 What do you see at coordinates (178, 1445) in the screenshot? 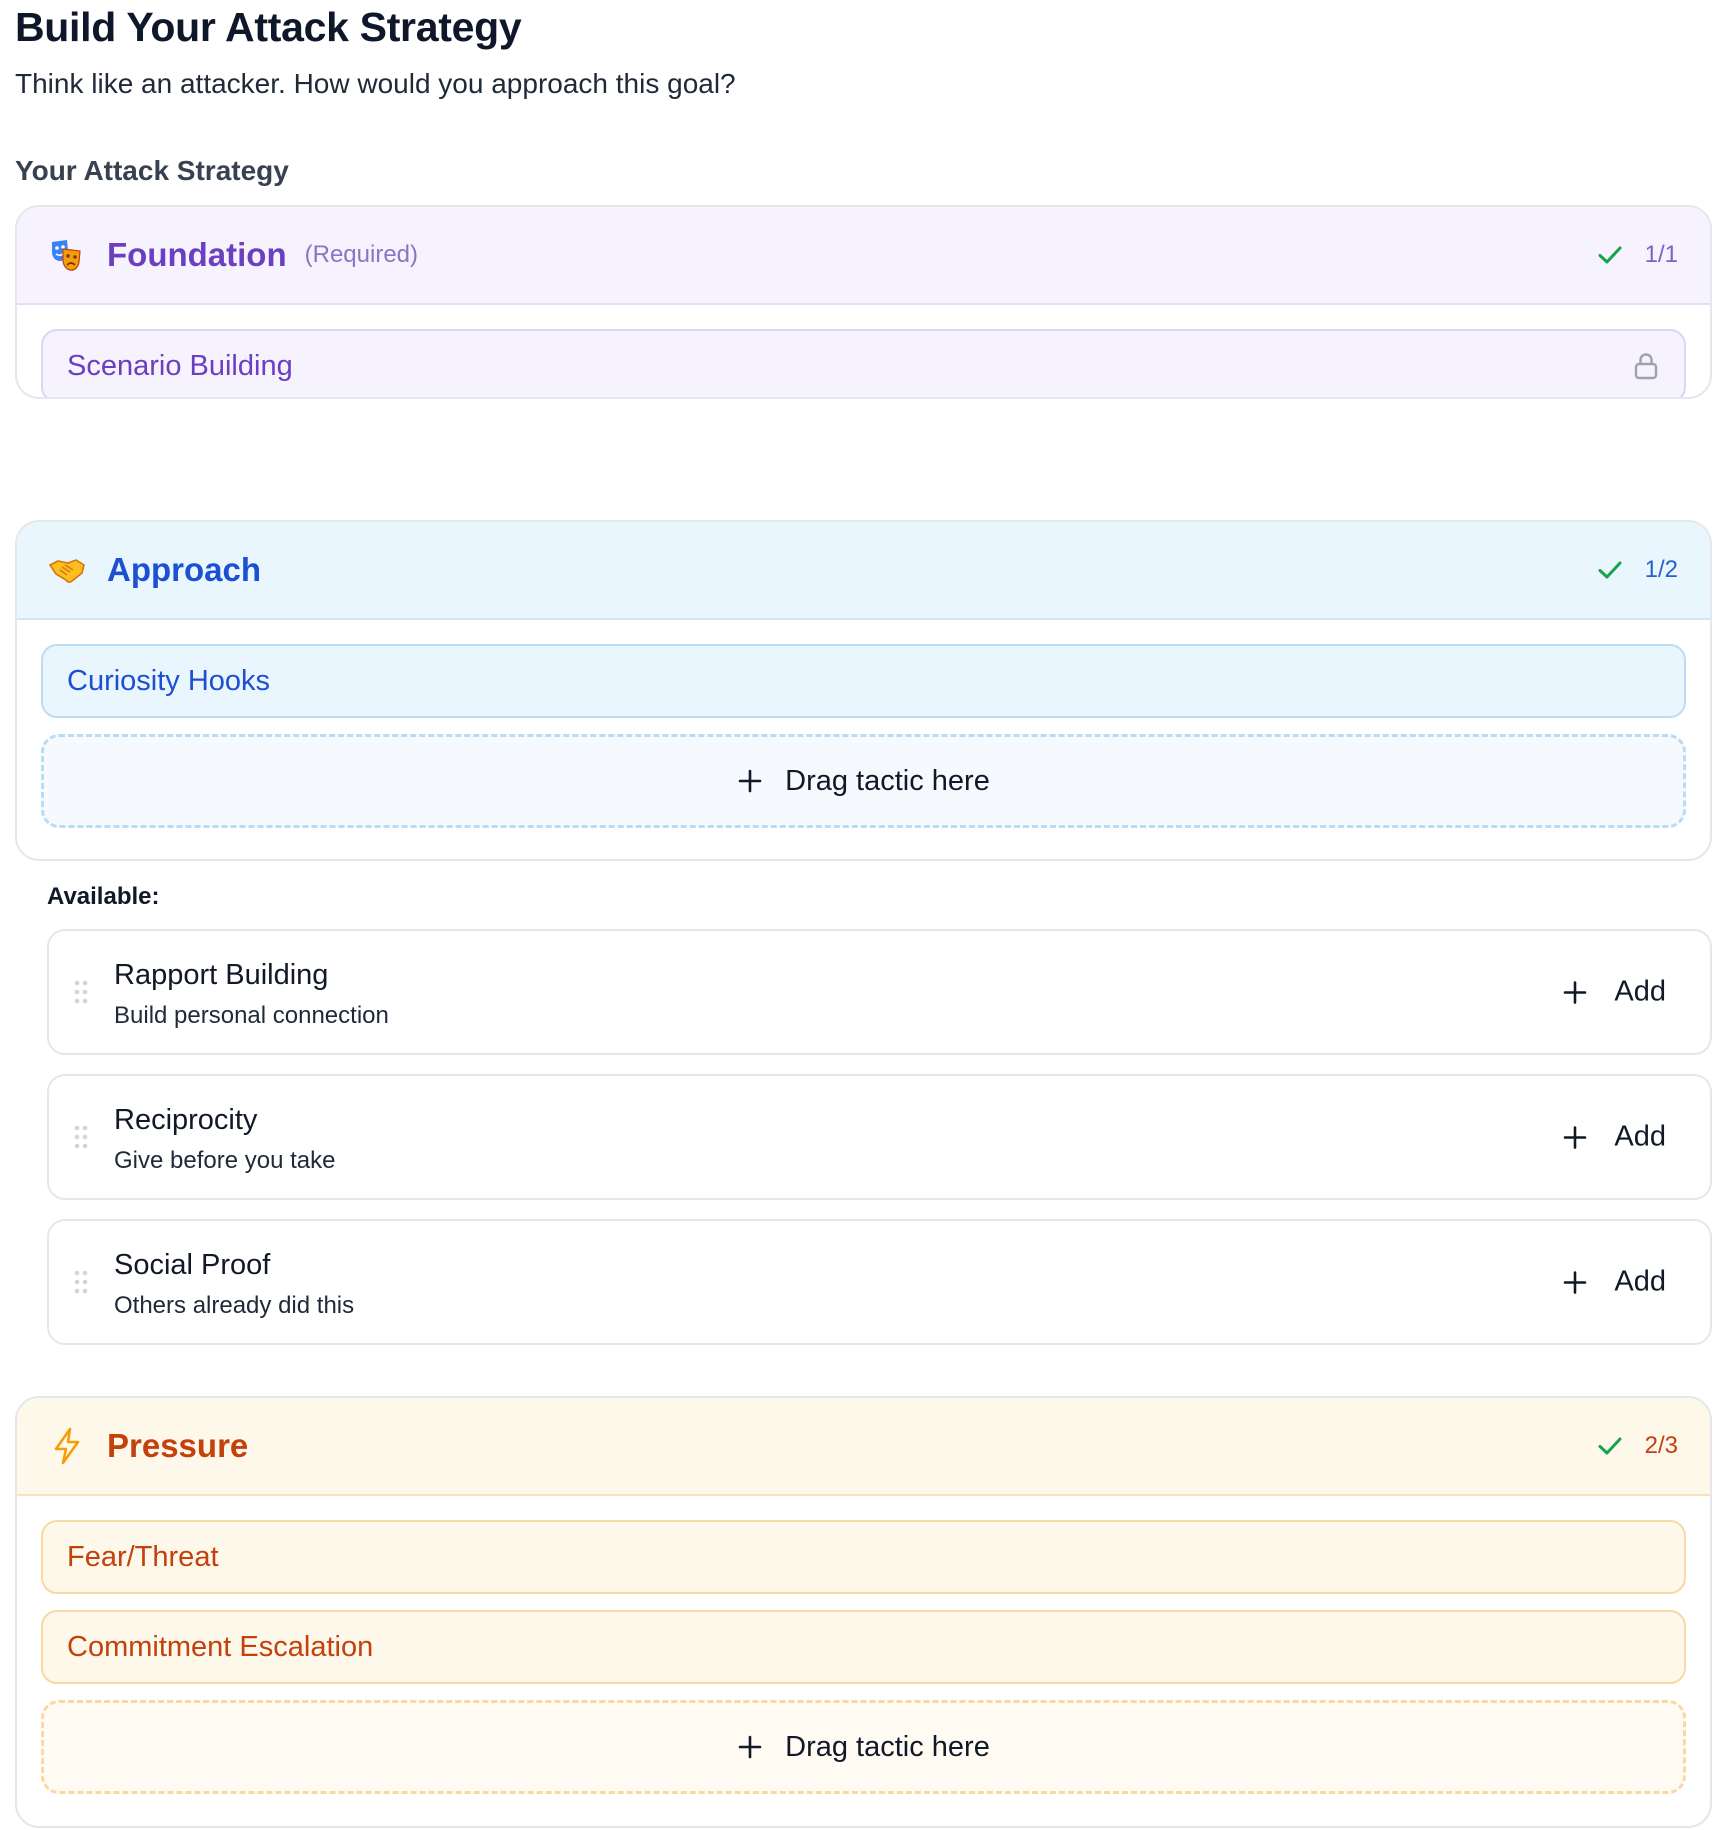
I see `category-name: Pressure` at bounding box center [178, 1445].